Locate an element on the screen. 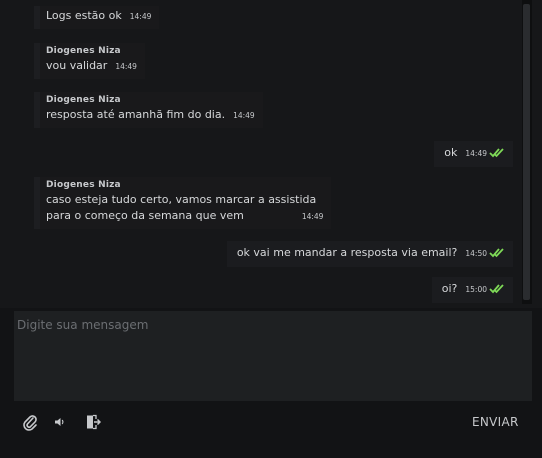 The image size is (542, 458). incoming-message: Diogenes Niza vou validar 14:49 is located at coordinates (89, 61).